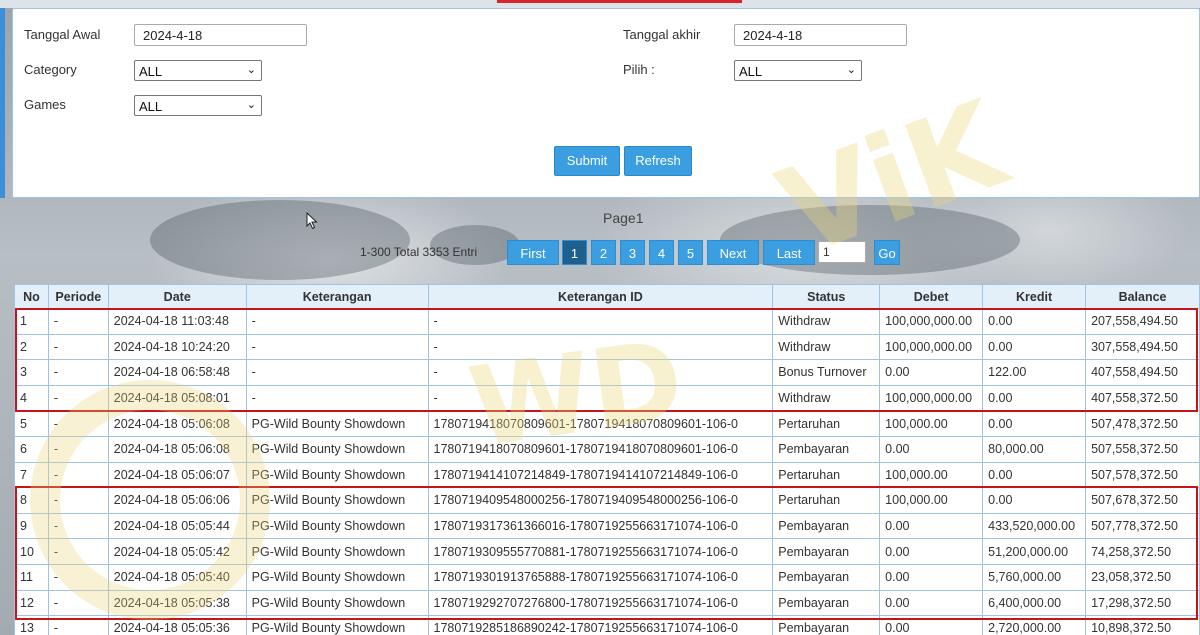 This screenshot has height=635, width=1200. What do you see at coordinates (1034, 603) in the screenshot?
I see `table-cell: 6,400,000.00` at bounding box center [1034, 603].